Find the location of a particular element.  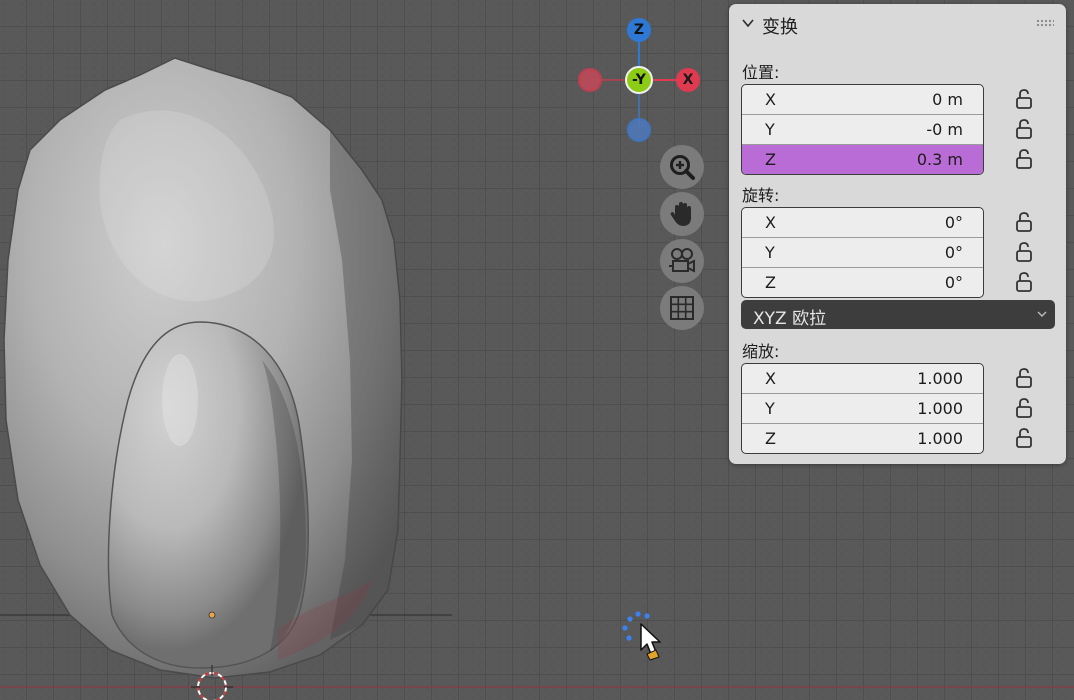

rotation-x-field: X 0° is located at coordinates (862, 223).